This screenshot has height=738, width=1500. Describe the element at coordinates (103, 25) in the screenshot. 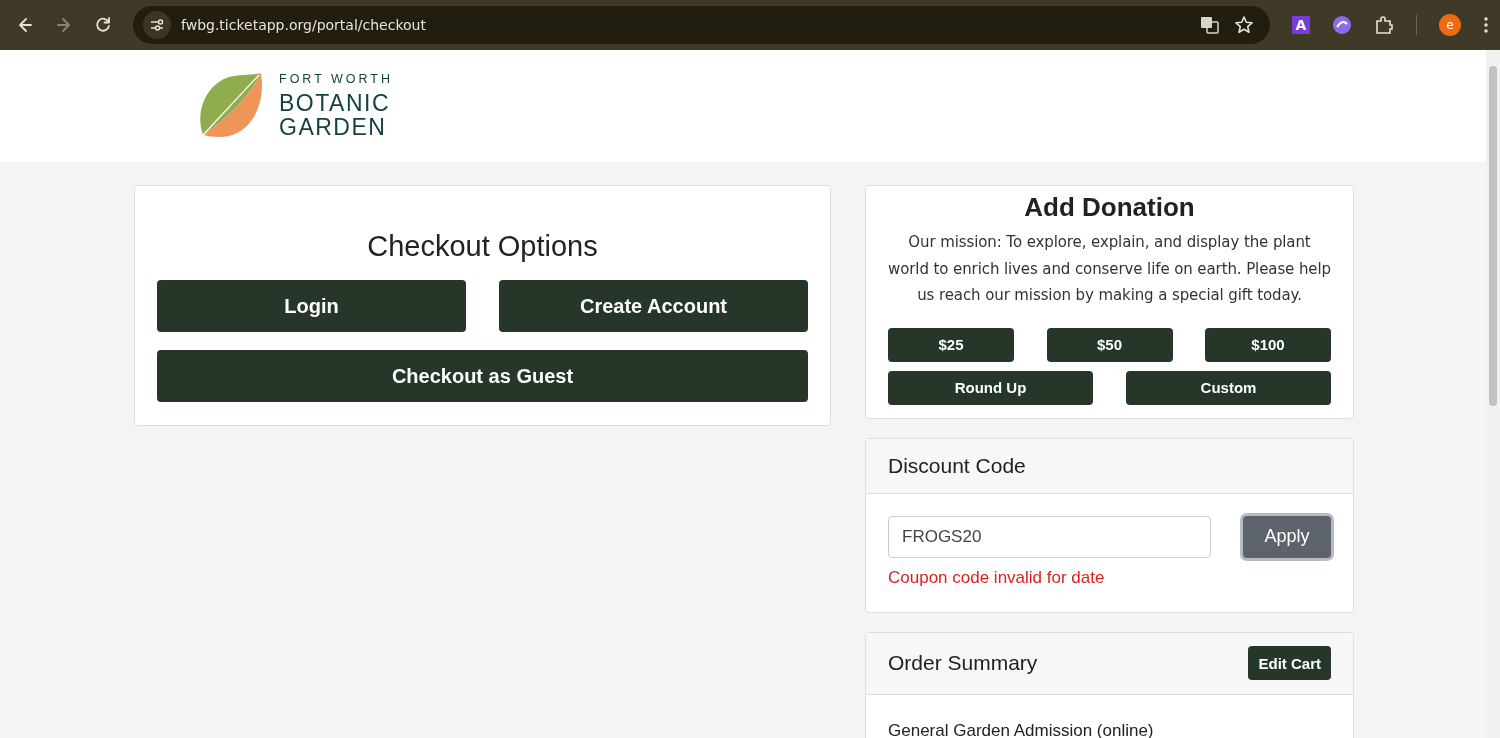

I see `reload-icon` at that location.